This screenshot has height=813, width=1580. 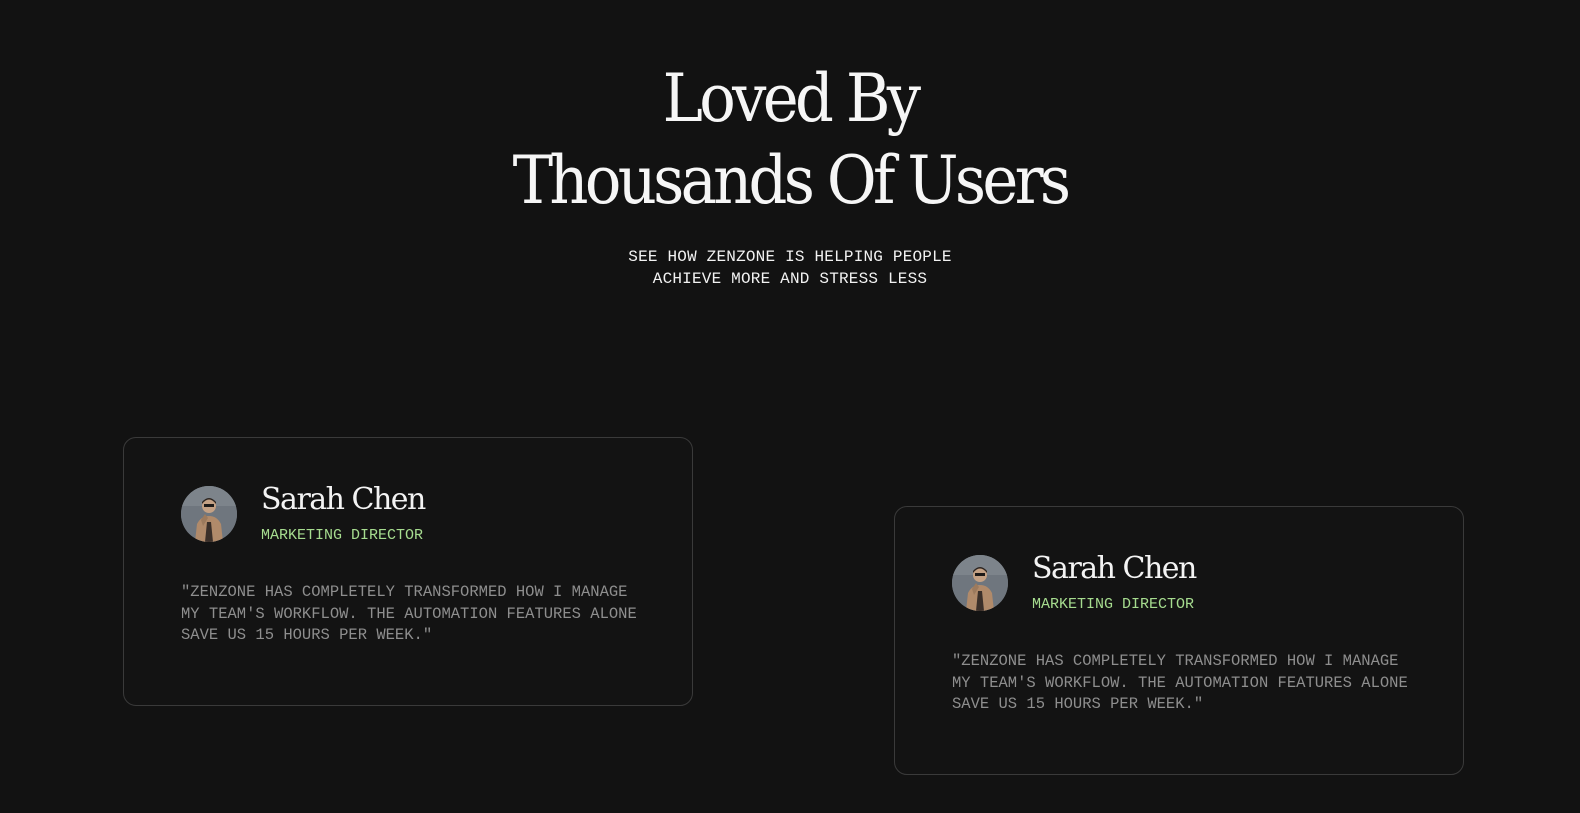 I want to click on section-subtitle-line-2: ACHIEVE MORE AND STRESS LESS, so click(x=790, y=279).